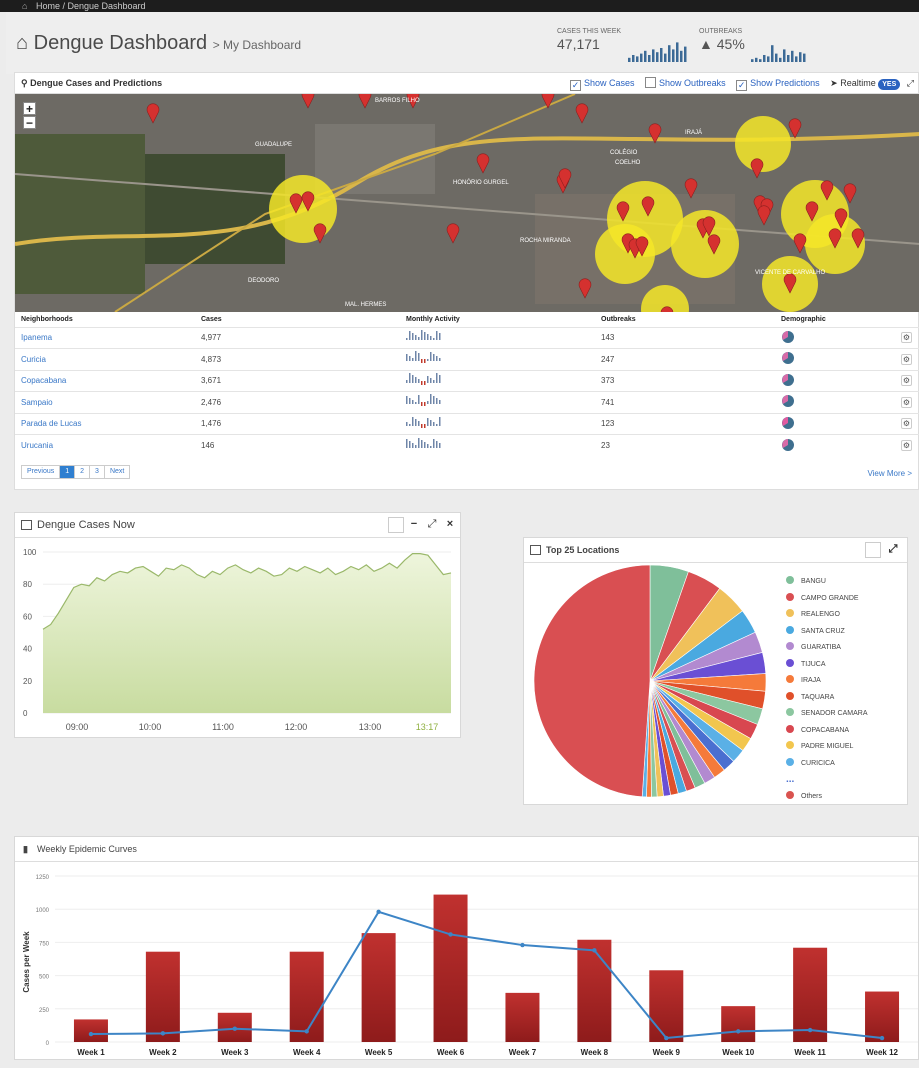 This screenshot has width=919, height=1068. What do you see at coordinates (692, 83) in the screenshot?
I see `show-outbreaks-label: Show Outbreaks` at bounding box center [692, 83].